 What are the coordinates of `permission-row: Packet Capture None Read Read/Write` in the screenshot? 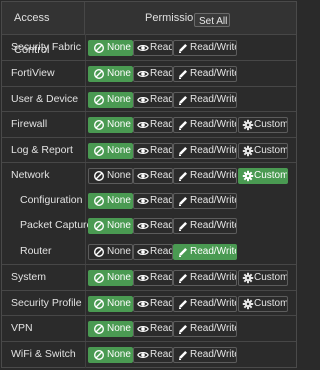 It's located at (149, 225).